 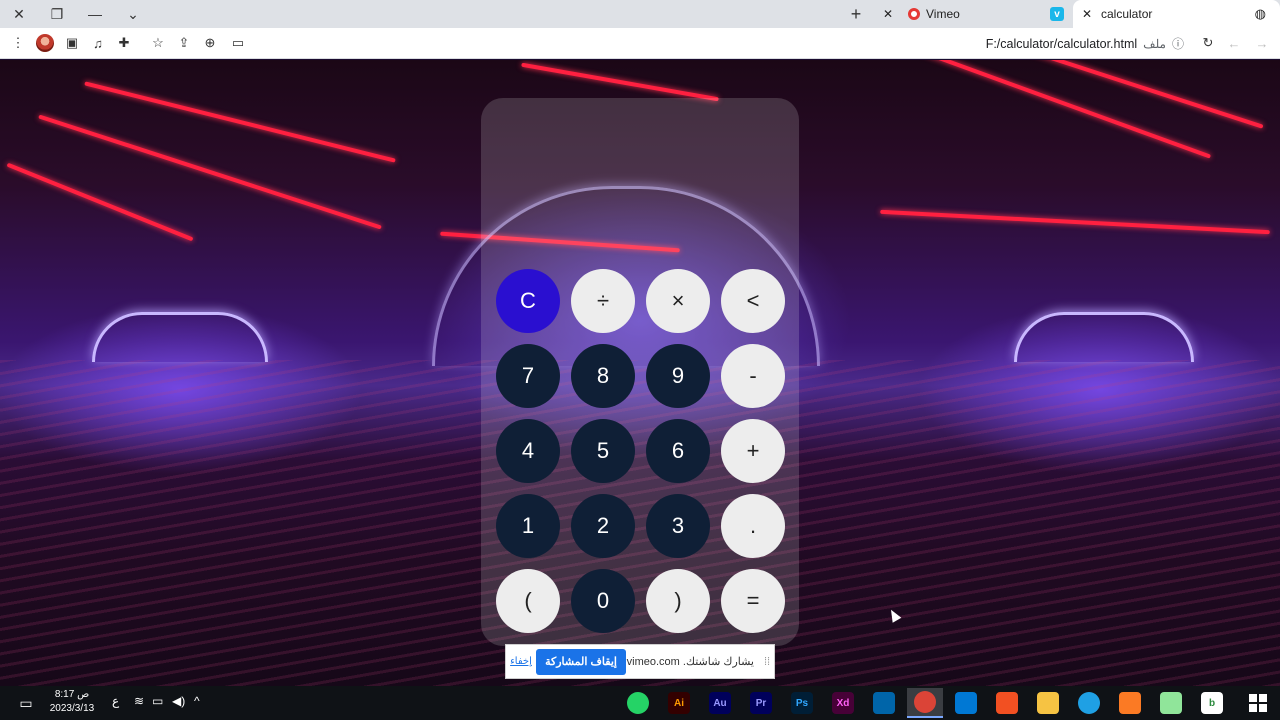 What do you see at coordinates (133, 14) in the screenshot?
I see `tab-search-chevron-icon: ⌄` at bounding box center [133, 14].